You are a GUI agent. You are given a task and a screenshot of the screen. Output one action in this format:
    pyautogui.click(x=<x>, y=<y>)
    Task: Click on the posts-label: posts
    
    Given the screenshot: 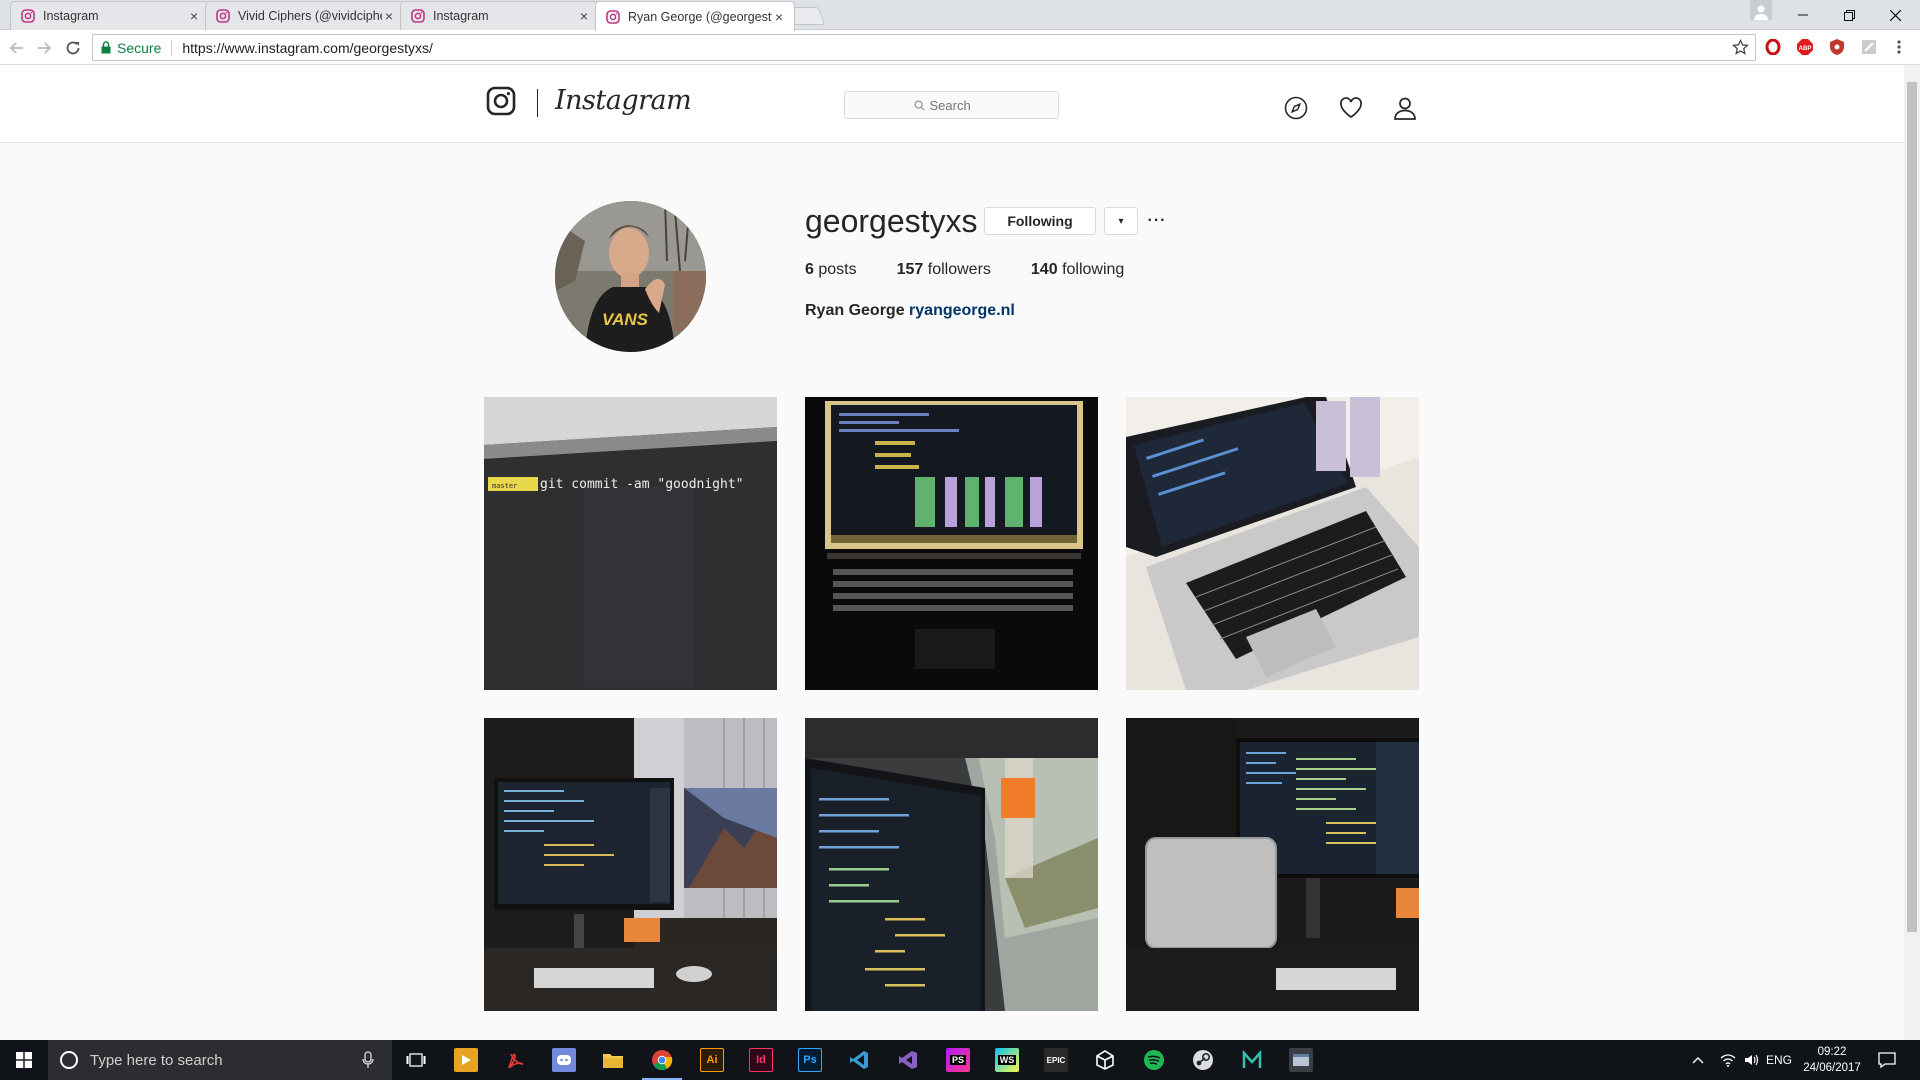 What is the action you would take?
    pyautogui.click(x=837, y=269)
    